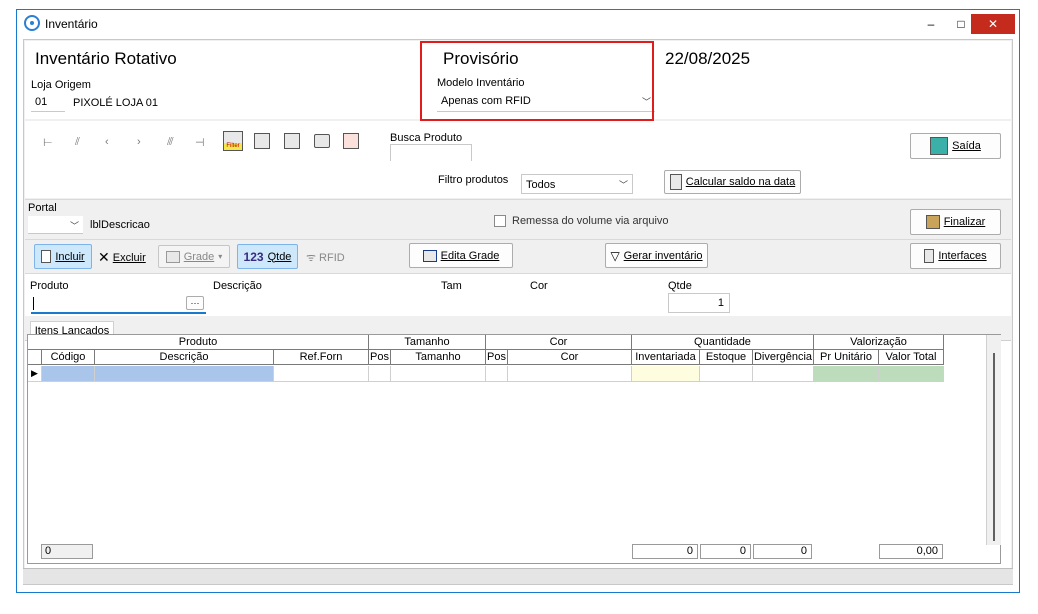  I want to click on minimize-button: –, so click(931, 24).